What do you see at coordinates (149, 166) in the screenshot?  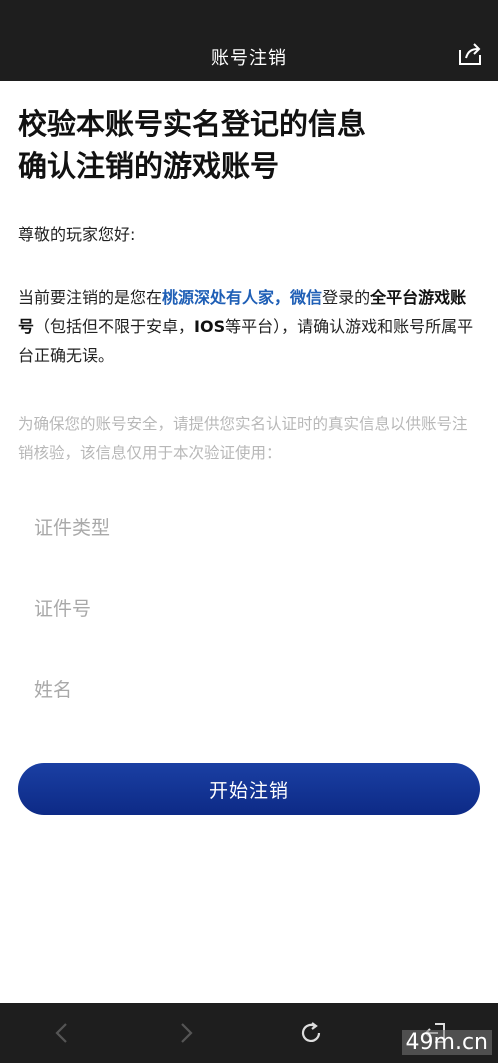 I see `headline-line-2: 确认注销的游戏账号` at bounding box center [149, 166].